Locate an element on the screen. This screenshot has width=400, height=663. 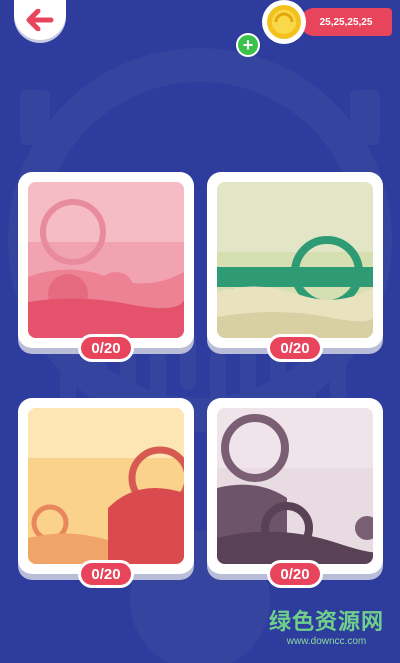
coin-icon is located at coordinates (284, 22).